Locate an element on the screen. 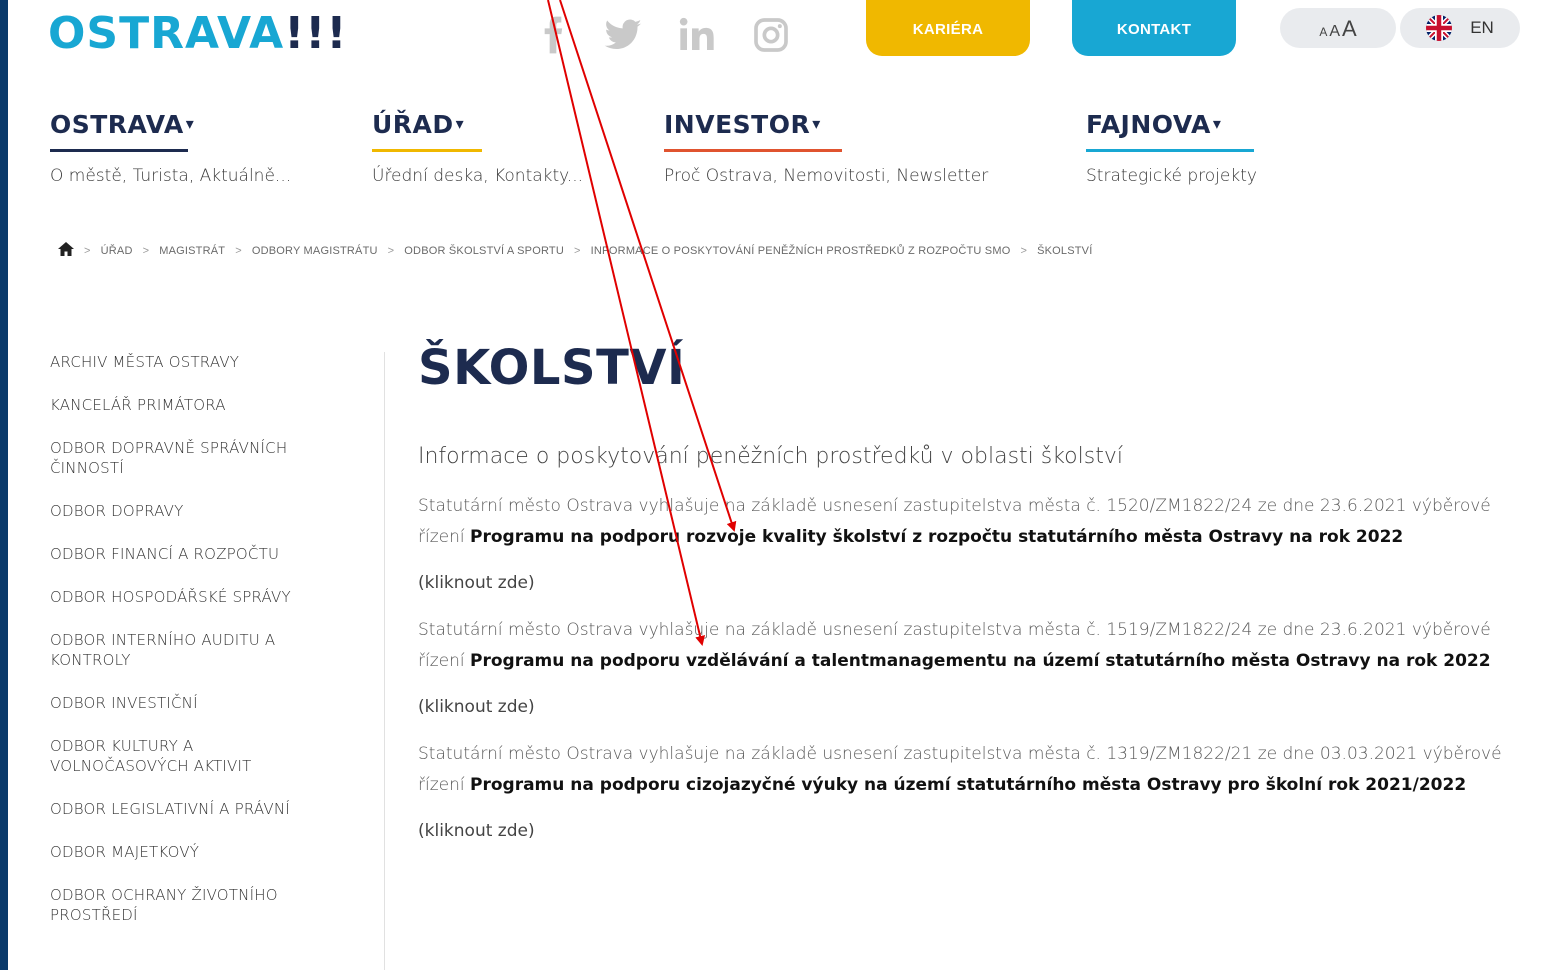 The height and width of the screenshot is (970, 1544). sidebar-item-dopravy: ODBOR DOPRAVY is located at coordinates (200, 511).